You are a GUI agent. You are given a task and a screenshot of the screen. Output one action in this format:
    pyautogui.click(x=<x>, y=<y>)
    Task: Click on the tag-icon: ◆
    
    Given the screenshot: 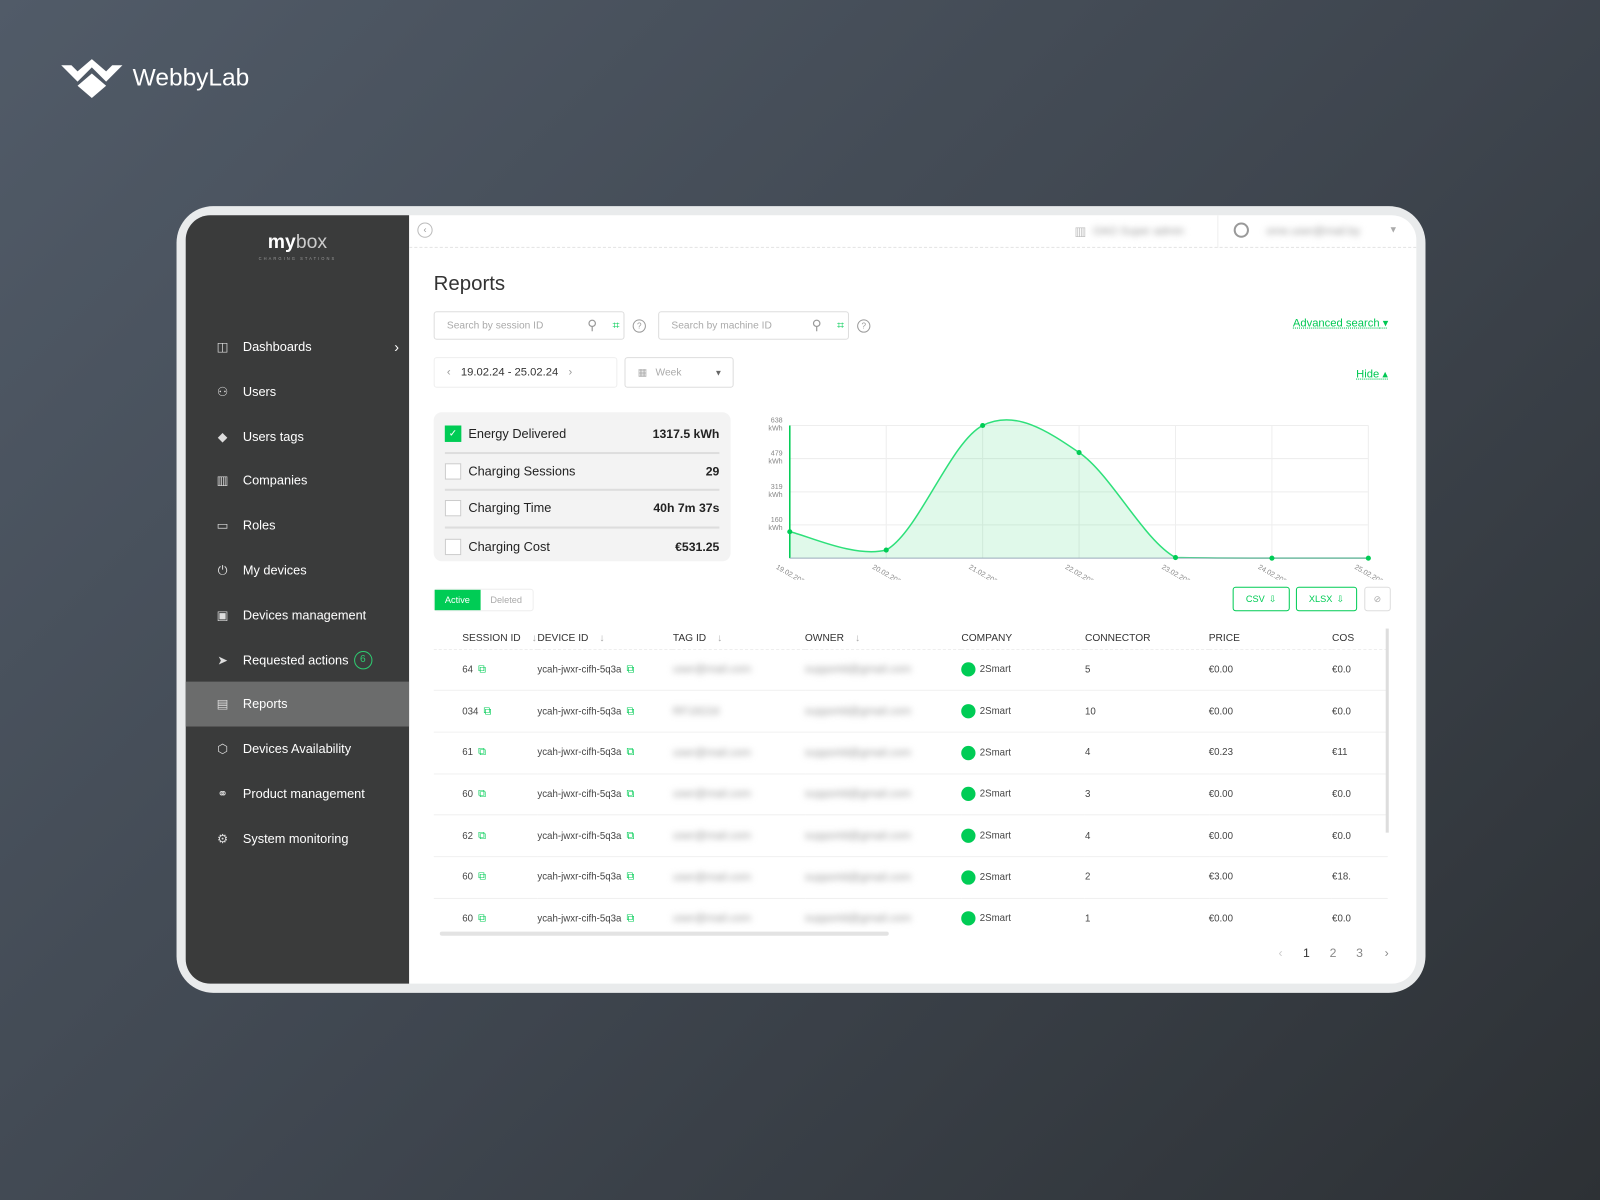 What is the action you would take?
    pyautogui.click(x=222, y=436)
    